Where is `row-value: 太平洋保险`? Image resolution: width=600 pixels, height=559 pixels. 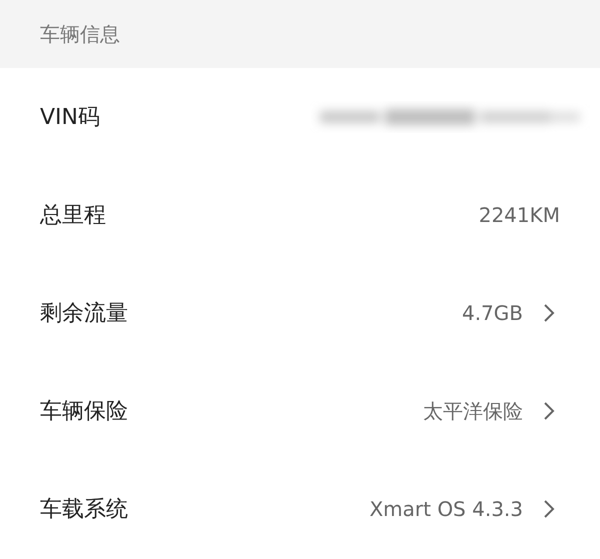 row-value: 太平洋保险 is located at coordinates (473, 411).